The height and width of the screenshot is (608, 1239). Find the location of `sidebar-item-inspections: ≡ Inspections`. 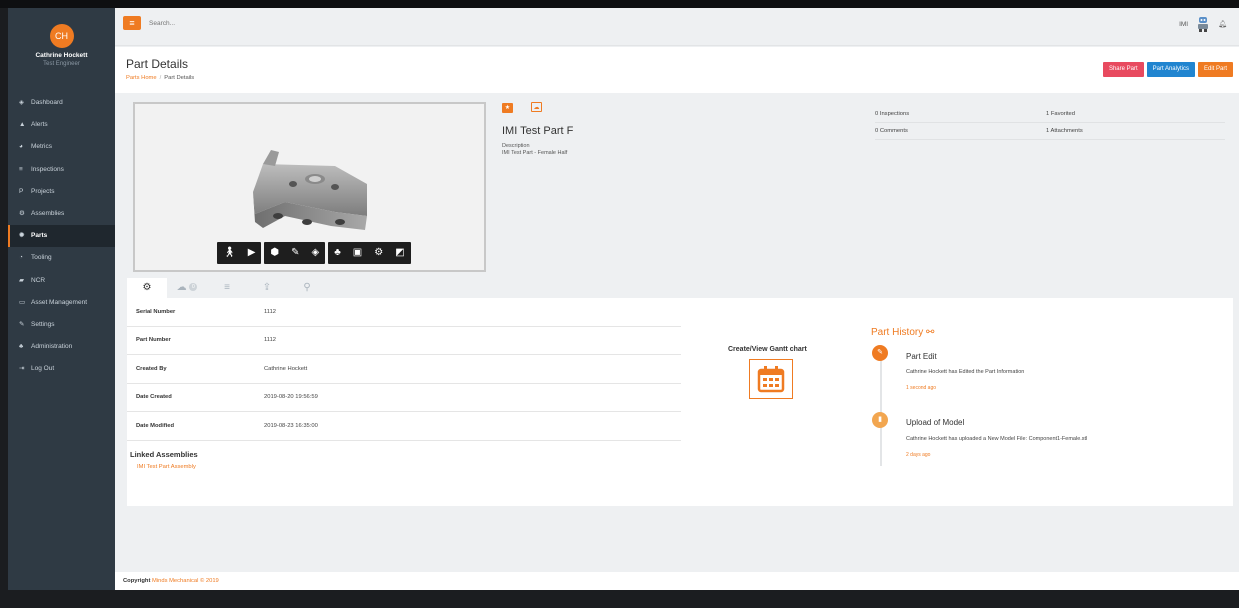

sidebar-item-inspections: ≡ Inspections is located at coordinates (61, 170).